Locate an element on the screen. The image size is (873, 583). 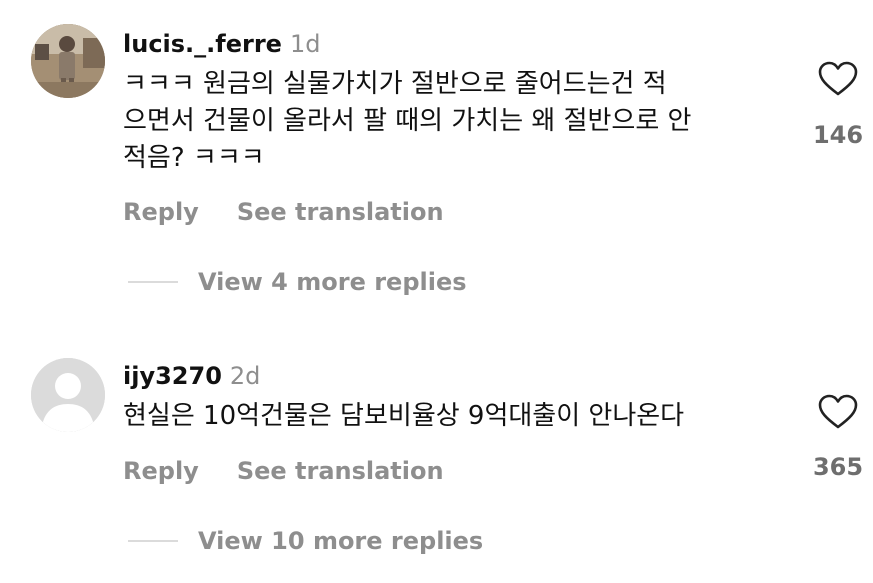
timestamp: 2d is located at coordinates (245, 376).